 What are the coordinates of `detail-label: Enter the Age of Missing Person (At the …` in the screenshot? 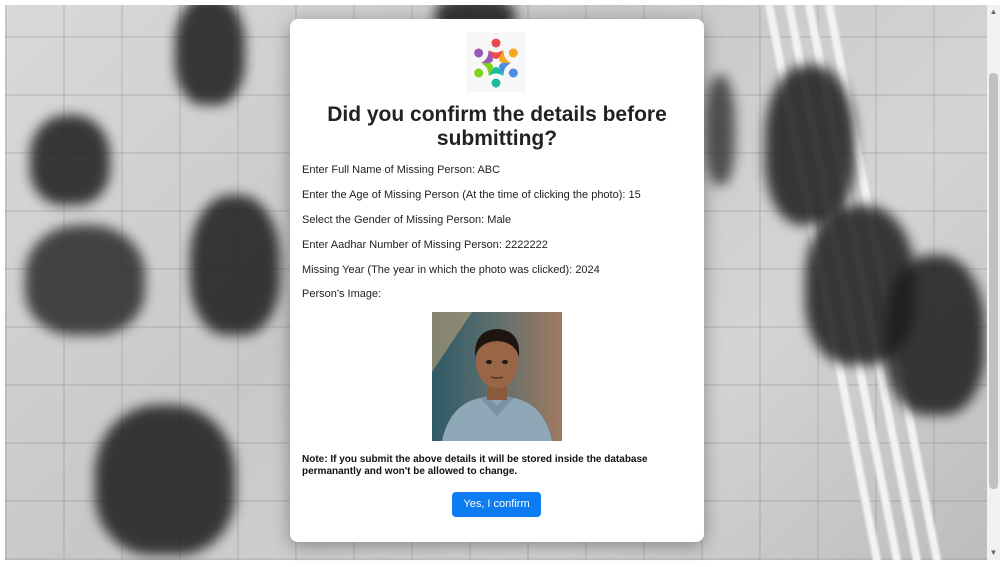 It's located at (464, 195).